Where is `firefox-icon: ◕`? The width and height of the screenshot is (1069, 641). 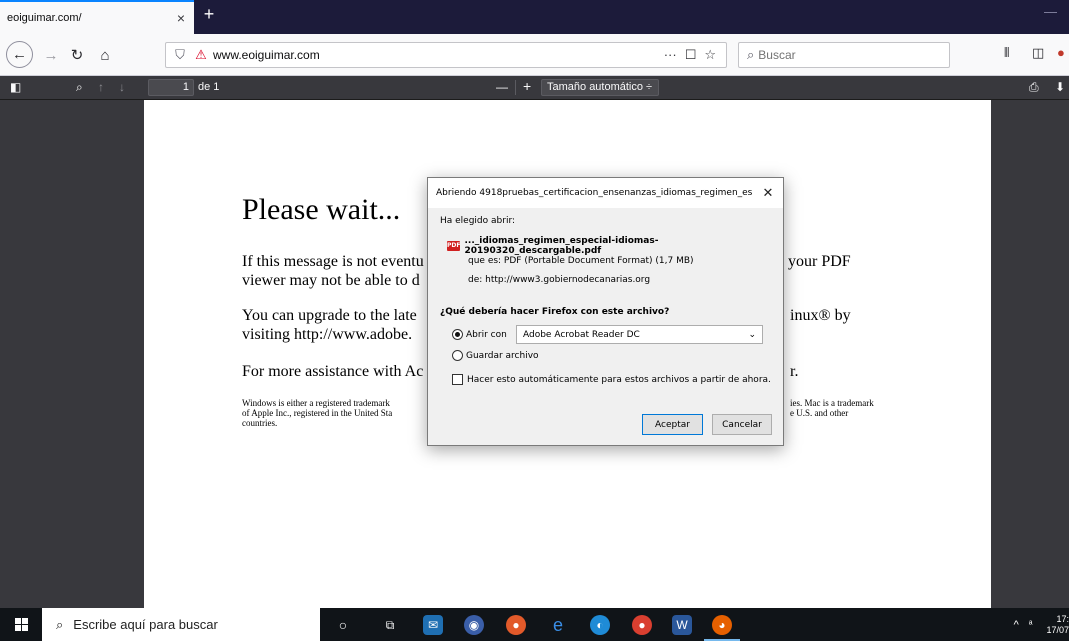 firefox-icon: ◕ is located at coordinates (722, 625).